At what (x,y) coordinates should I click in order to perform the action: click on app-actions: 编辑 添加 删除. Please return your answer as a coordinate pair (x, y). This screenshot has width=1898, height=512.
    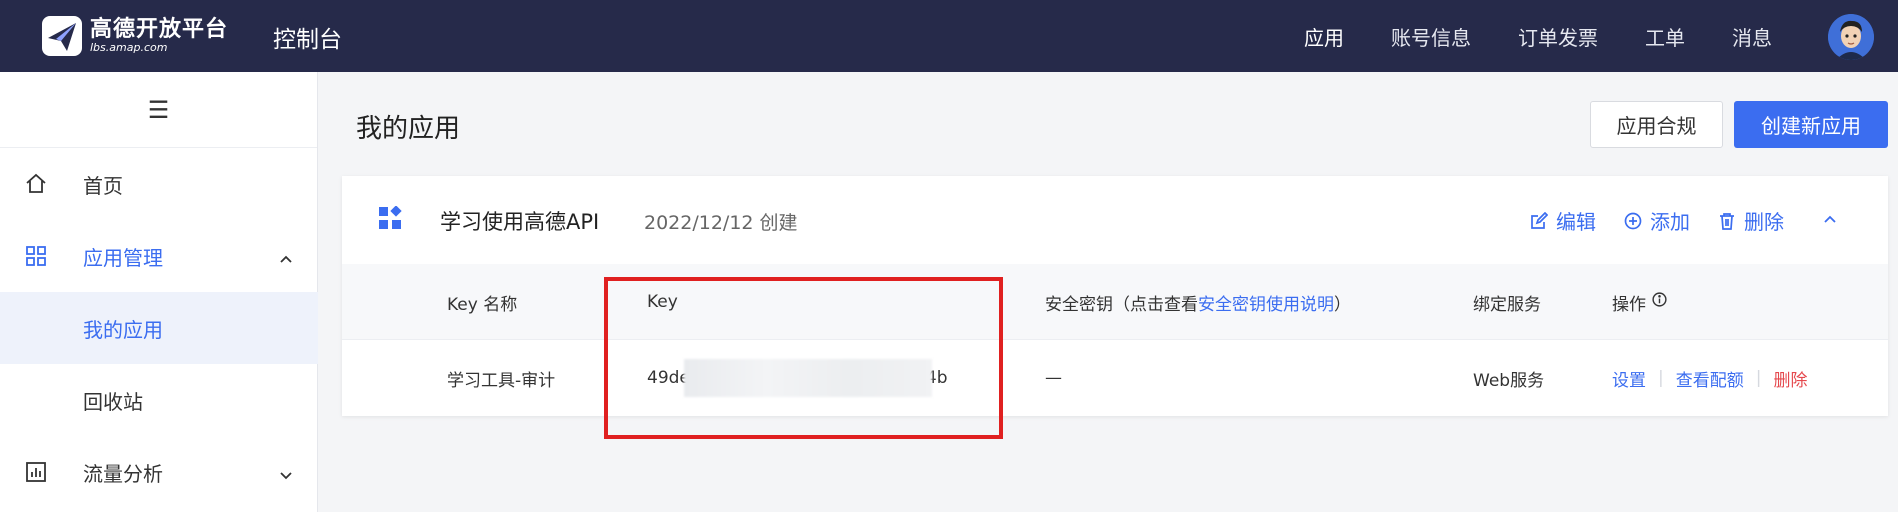
    Looking at the image, I should click on (1670, 220).